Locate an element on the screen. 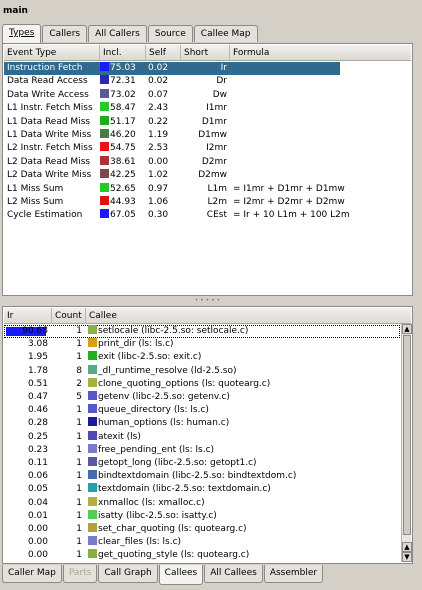 This screenshot has width=422, height=590. col-short: Short is located at coordinates (205, 53).